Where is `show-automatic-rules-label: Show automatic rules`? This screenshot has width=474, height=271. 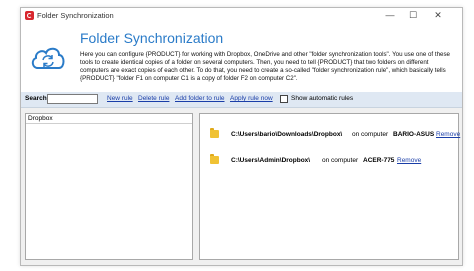
show-automatic-rules-label: Show automatic rules is located at coordinates (322, 98).